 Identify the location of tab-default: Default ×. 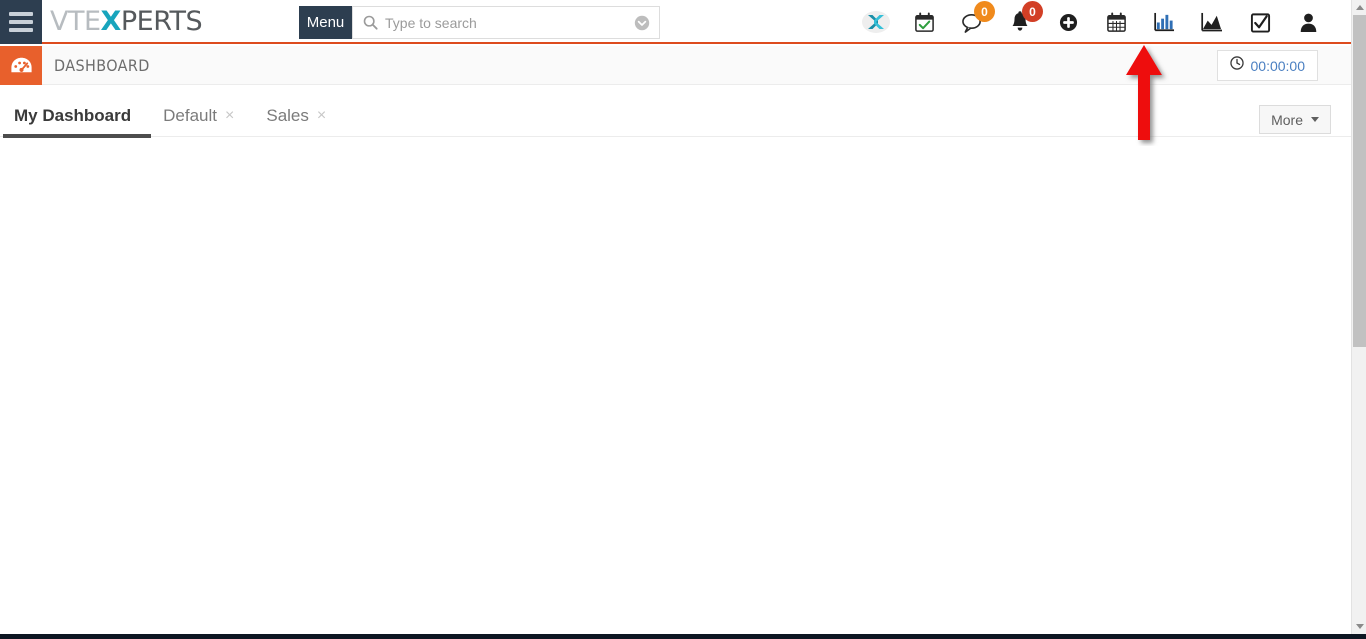
(198, 116).